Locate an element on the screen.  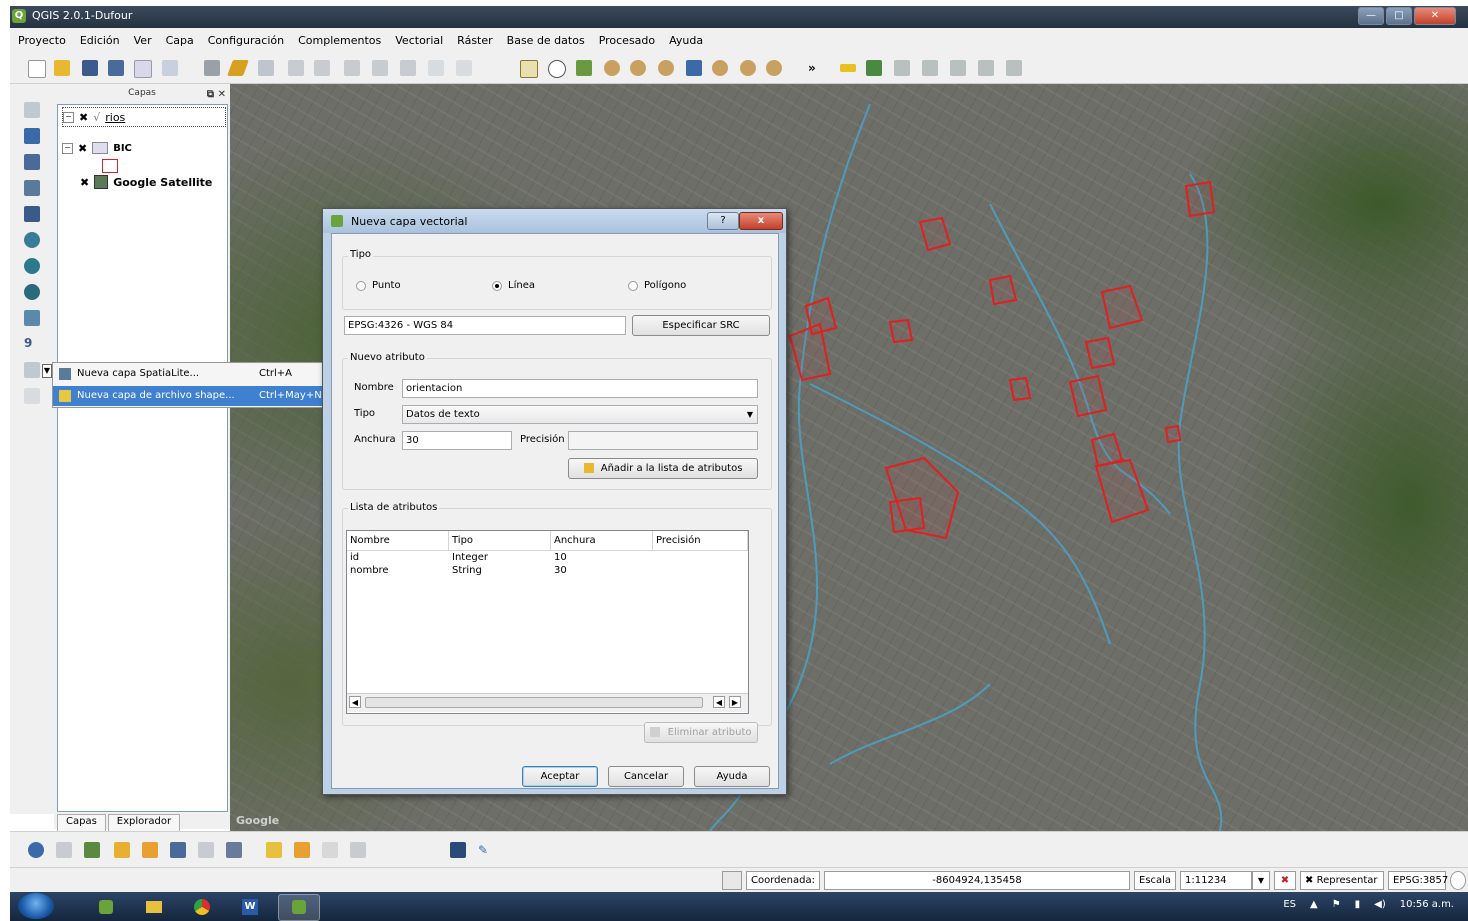
run-action-icon is located at coordinates (64, 850).